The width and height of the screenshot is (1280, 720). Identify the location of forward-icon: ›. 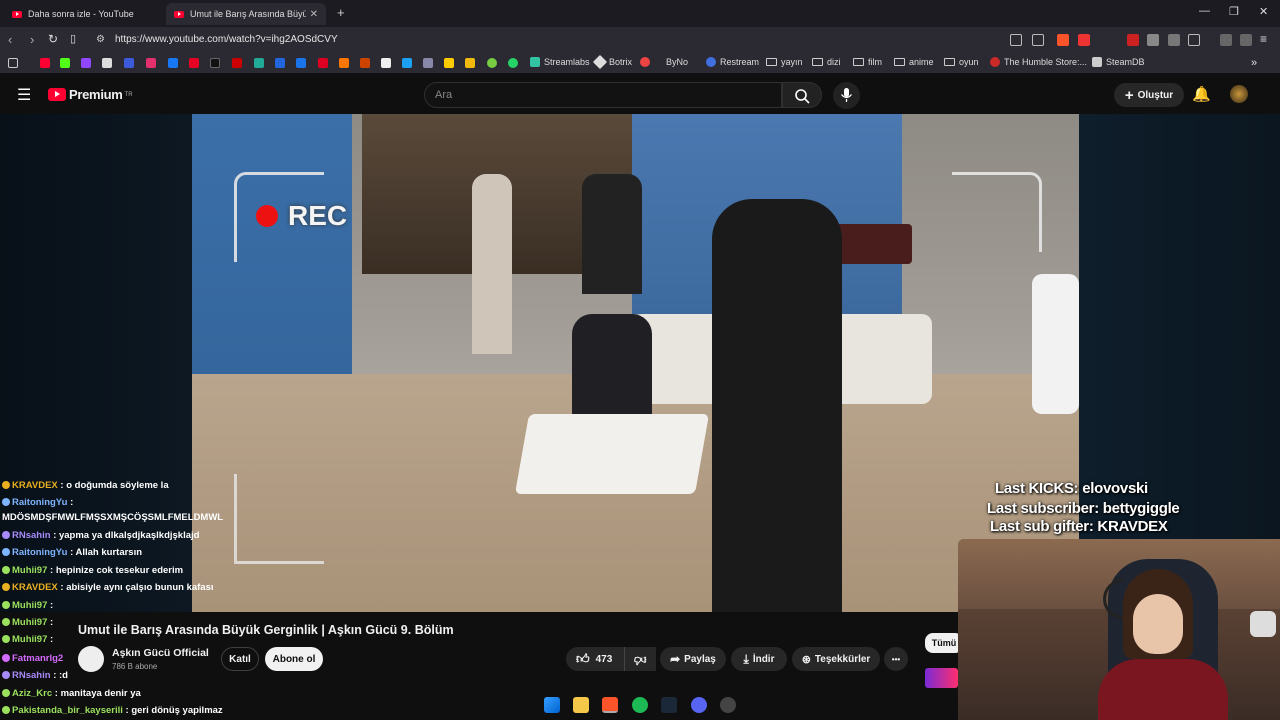
(32, 39).